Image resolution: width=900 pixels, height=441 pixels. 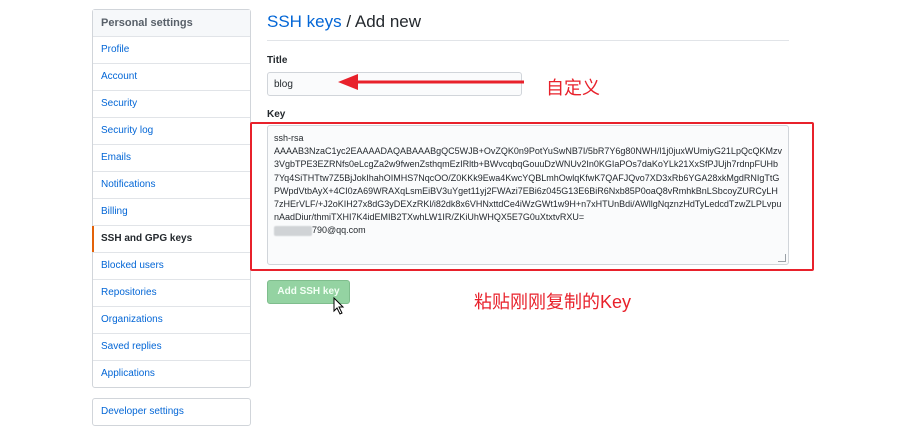 I want to click on sidebar-item-repositories: Repositories, so click(x=171, y=293).